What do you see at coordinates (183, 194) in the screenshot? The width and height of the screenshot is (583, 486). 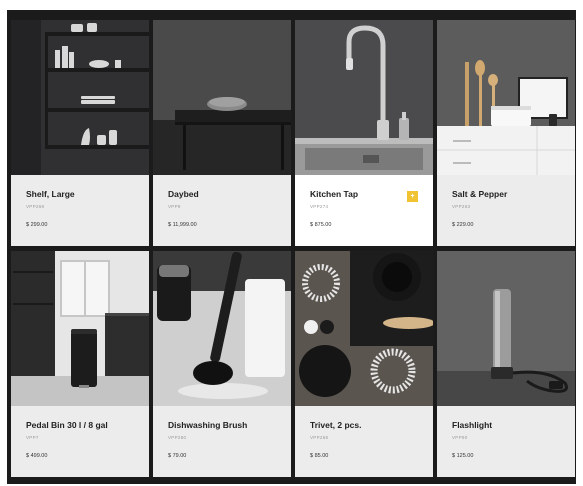 I see `product-name: Daybed` at bounding box center [183, 194].